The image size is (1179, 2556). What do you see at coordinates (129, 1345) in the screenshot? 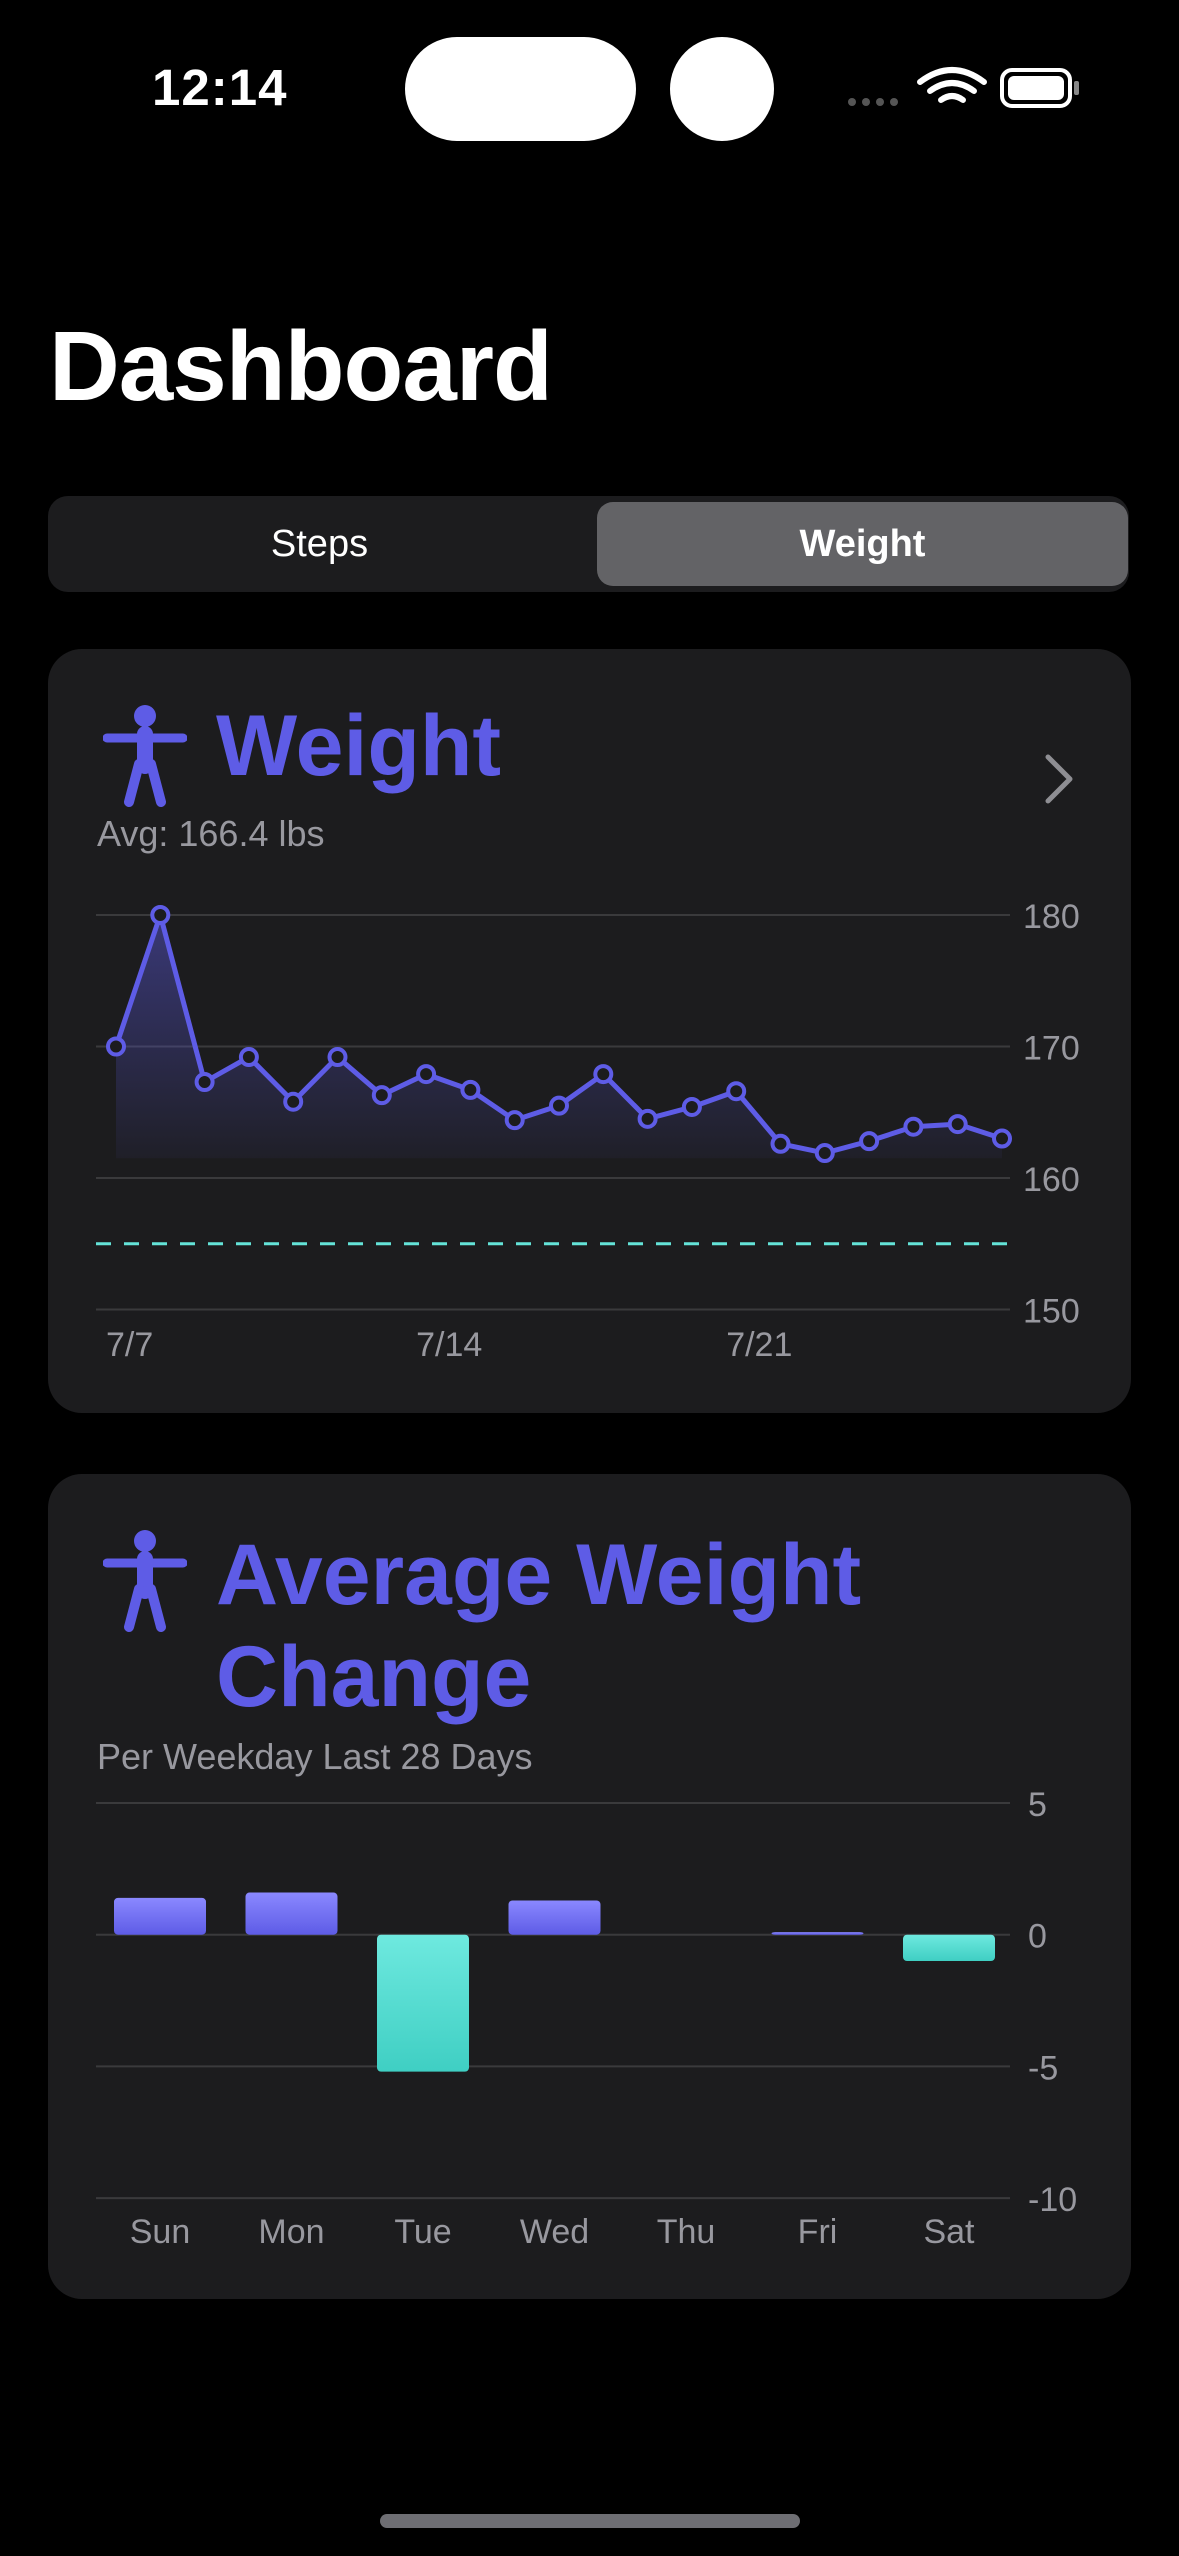
I see `x-tick-label: 7/7` at bounding box center [129, 1345].